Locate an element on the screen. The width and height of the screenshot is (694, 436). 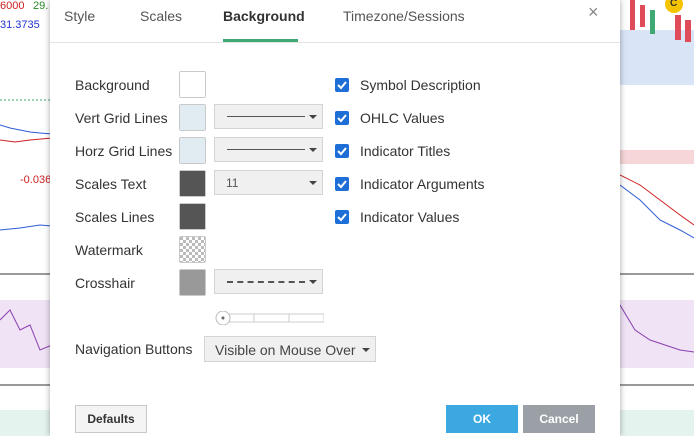
chart-background-right: C is located at coordinates (657, 218).